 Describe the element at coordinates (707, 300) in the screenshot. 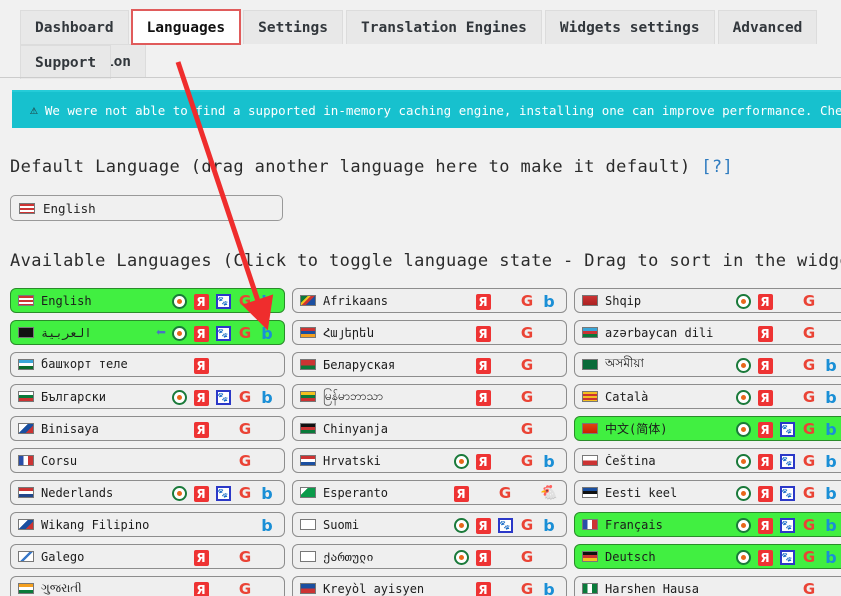

I see `language-row: Shqip Я G` at that location.